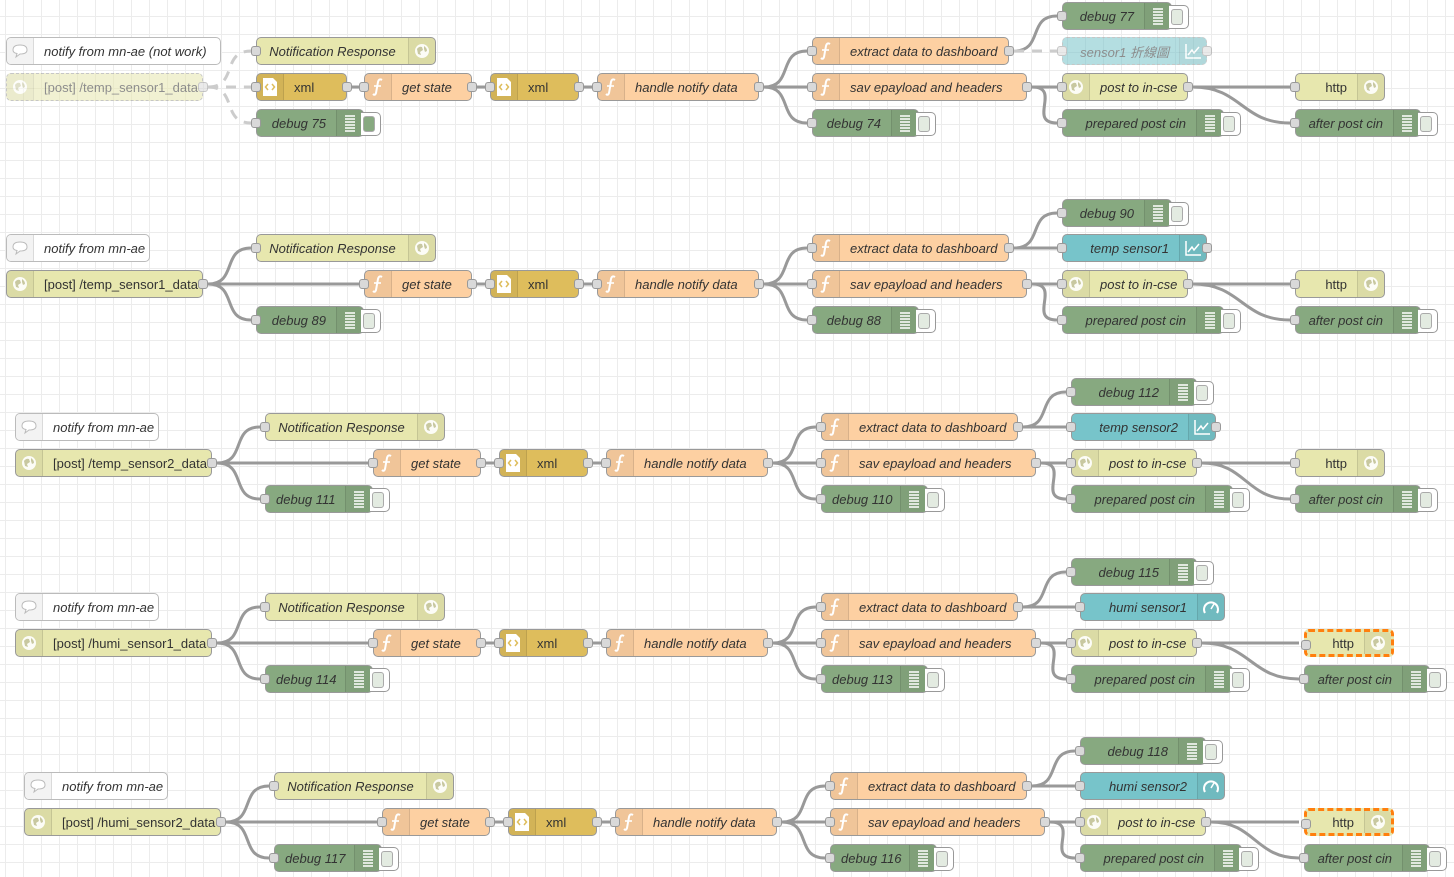 The height and width of the screenshot is (877, 1454). Describe the element at coordinates (534, 87) in the screenshot. I see `xml-node: xml` at that location.